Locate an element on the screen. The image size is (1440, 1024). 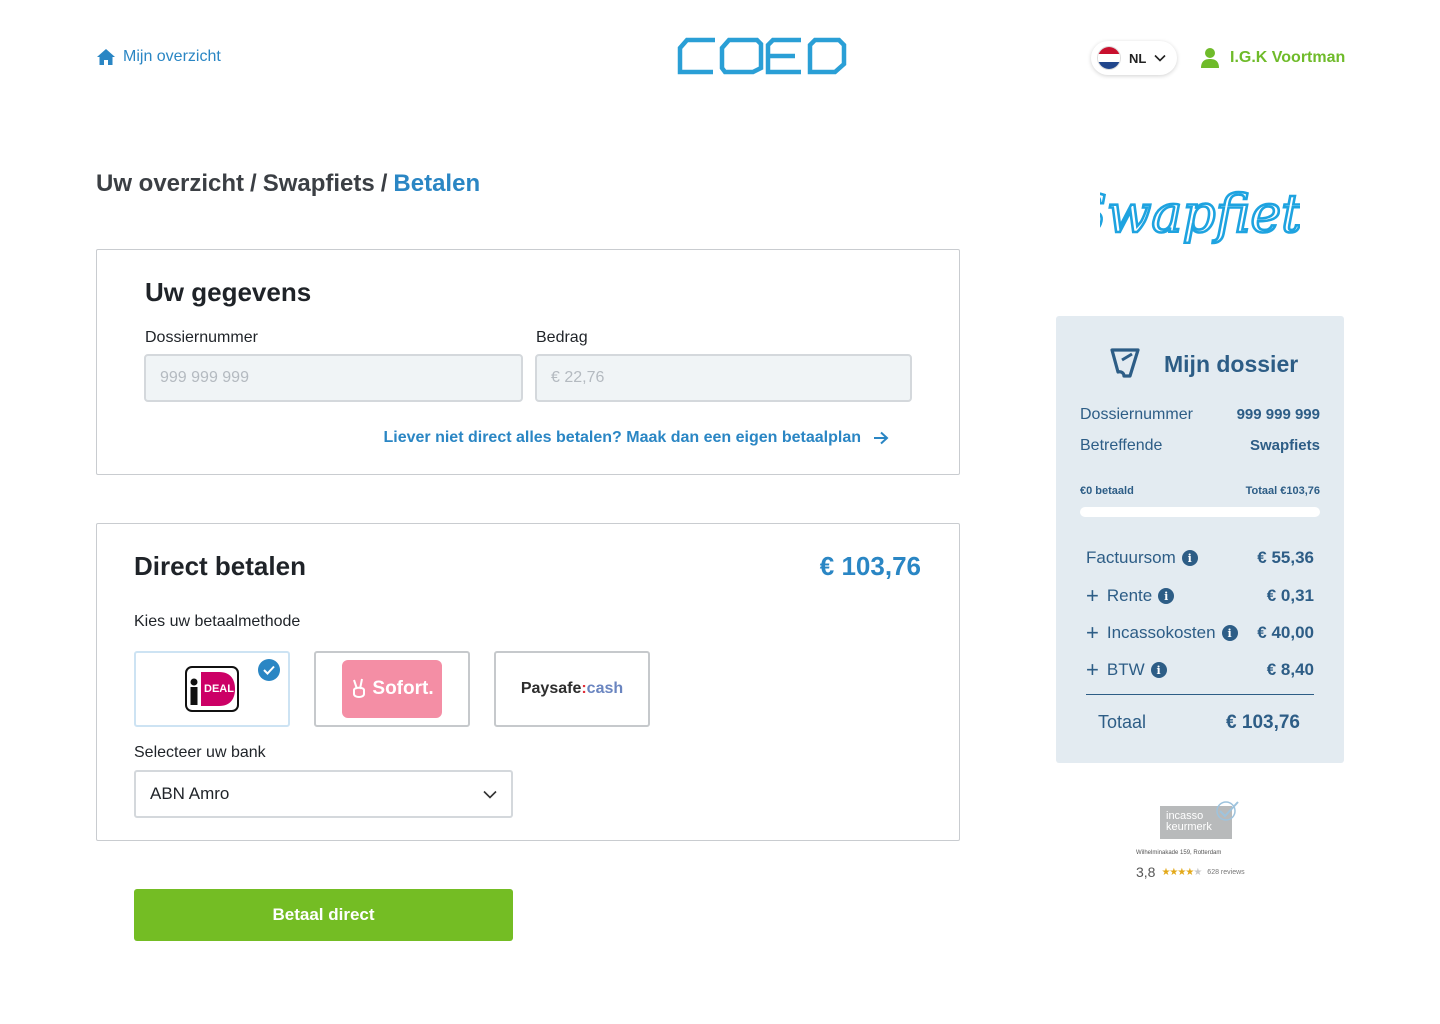
total-row: Totaal € 103,76 is located at coordinates (1199, 723).